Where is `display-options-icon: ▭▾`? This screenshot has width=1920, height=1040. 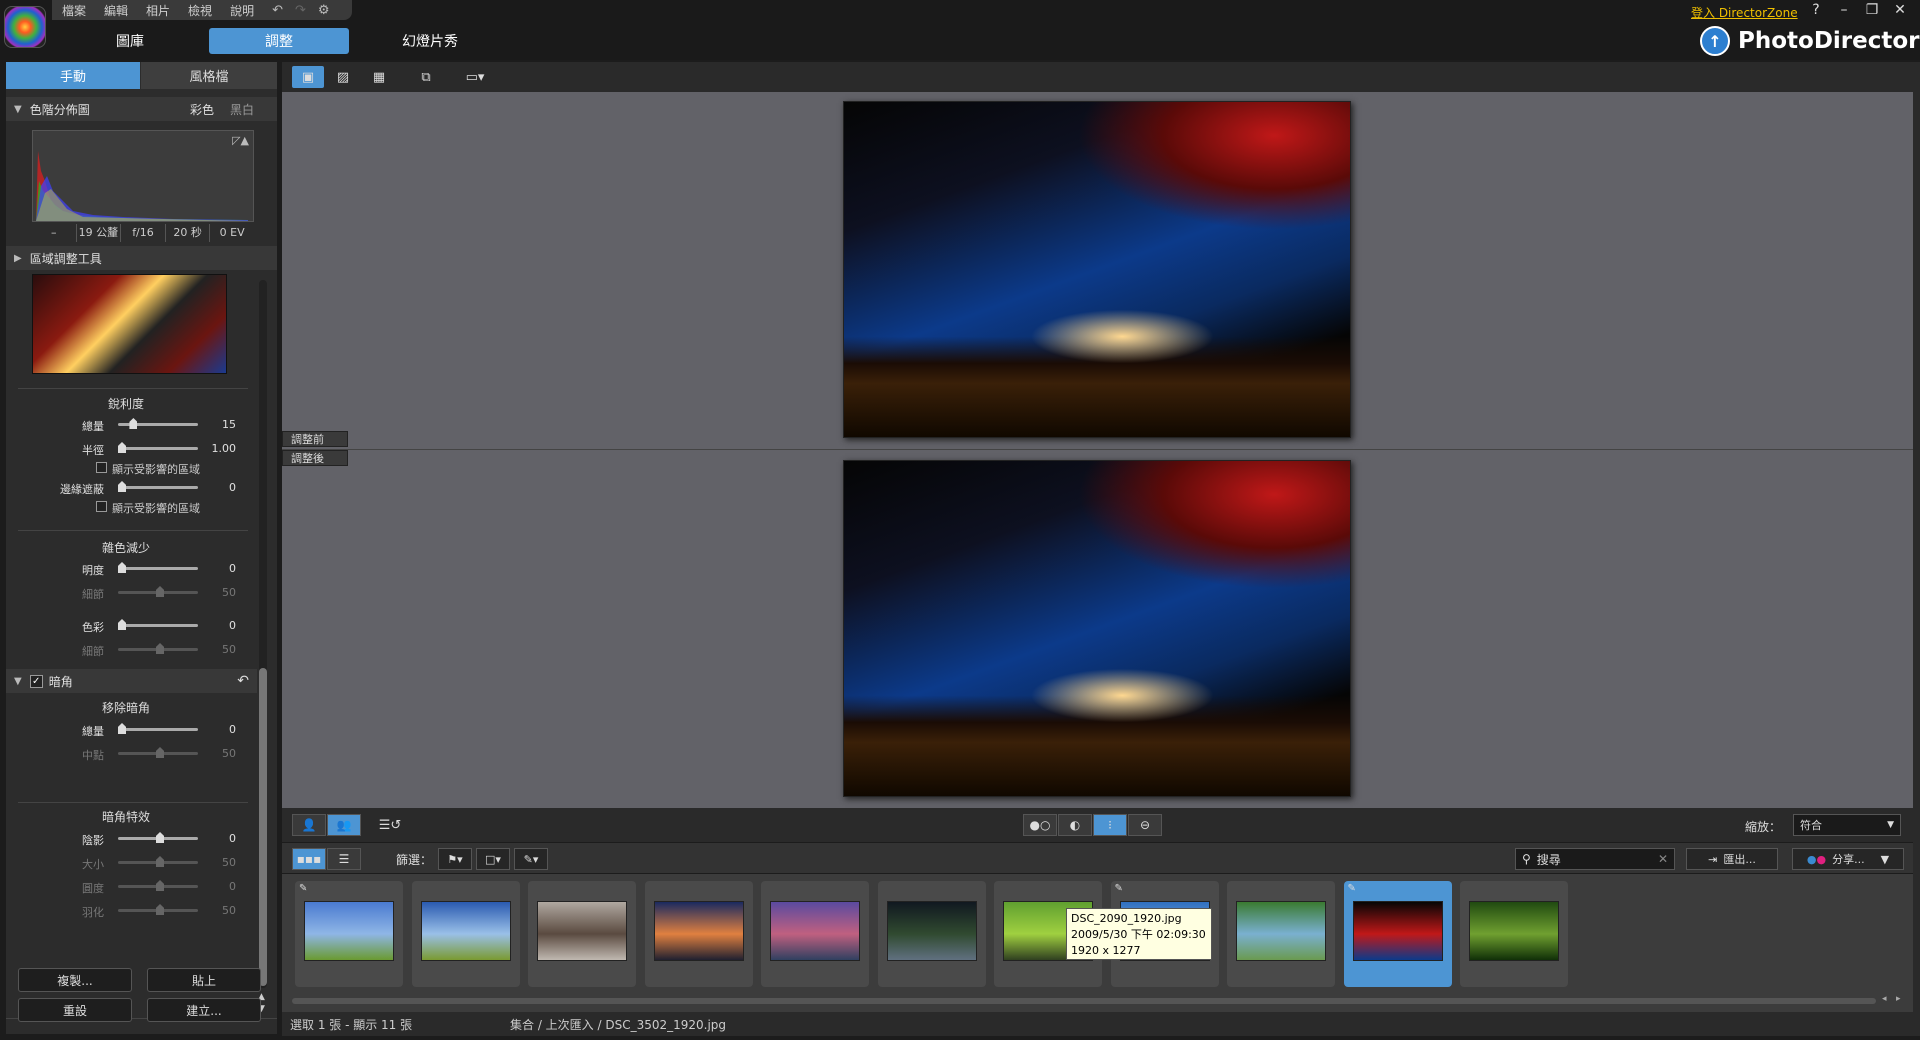 display-options-icon: ▭▾ is located at coordinates (475, 77).